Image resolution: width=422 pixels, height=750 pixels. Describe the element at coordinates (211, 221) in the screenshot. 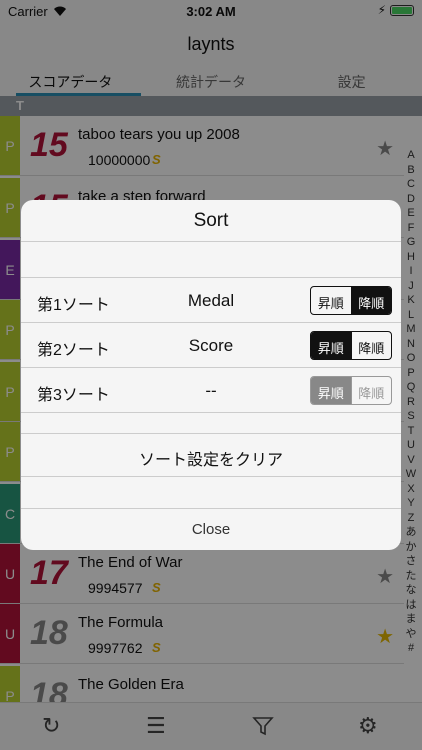

I see `dialog-title: Sort` at that location.